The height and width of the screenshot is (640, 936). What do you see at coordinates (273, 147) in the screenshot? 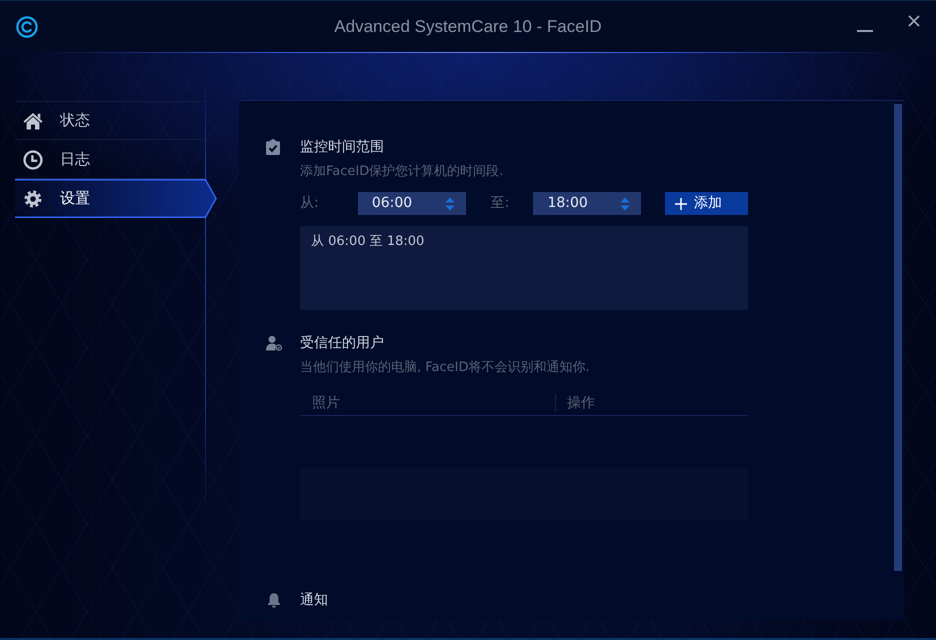
I see `clipboard-check-icon` at bounding box center [273, 147].